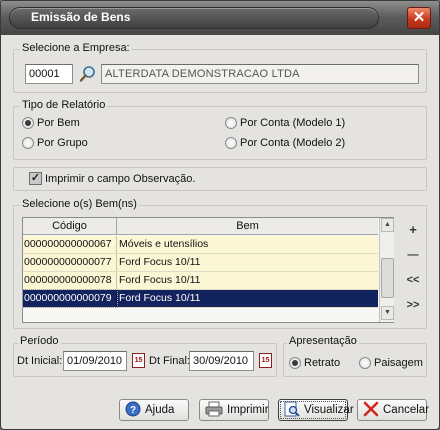  I want to click on add-bem-button: +, so click(413, 230).